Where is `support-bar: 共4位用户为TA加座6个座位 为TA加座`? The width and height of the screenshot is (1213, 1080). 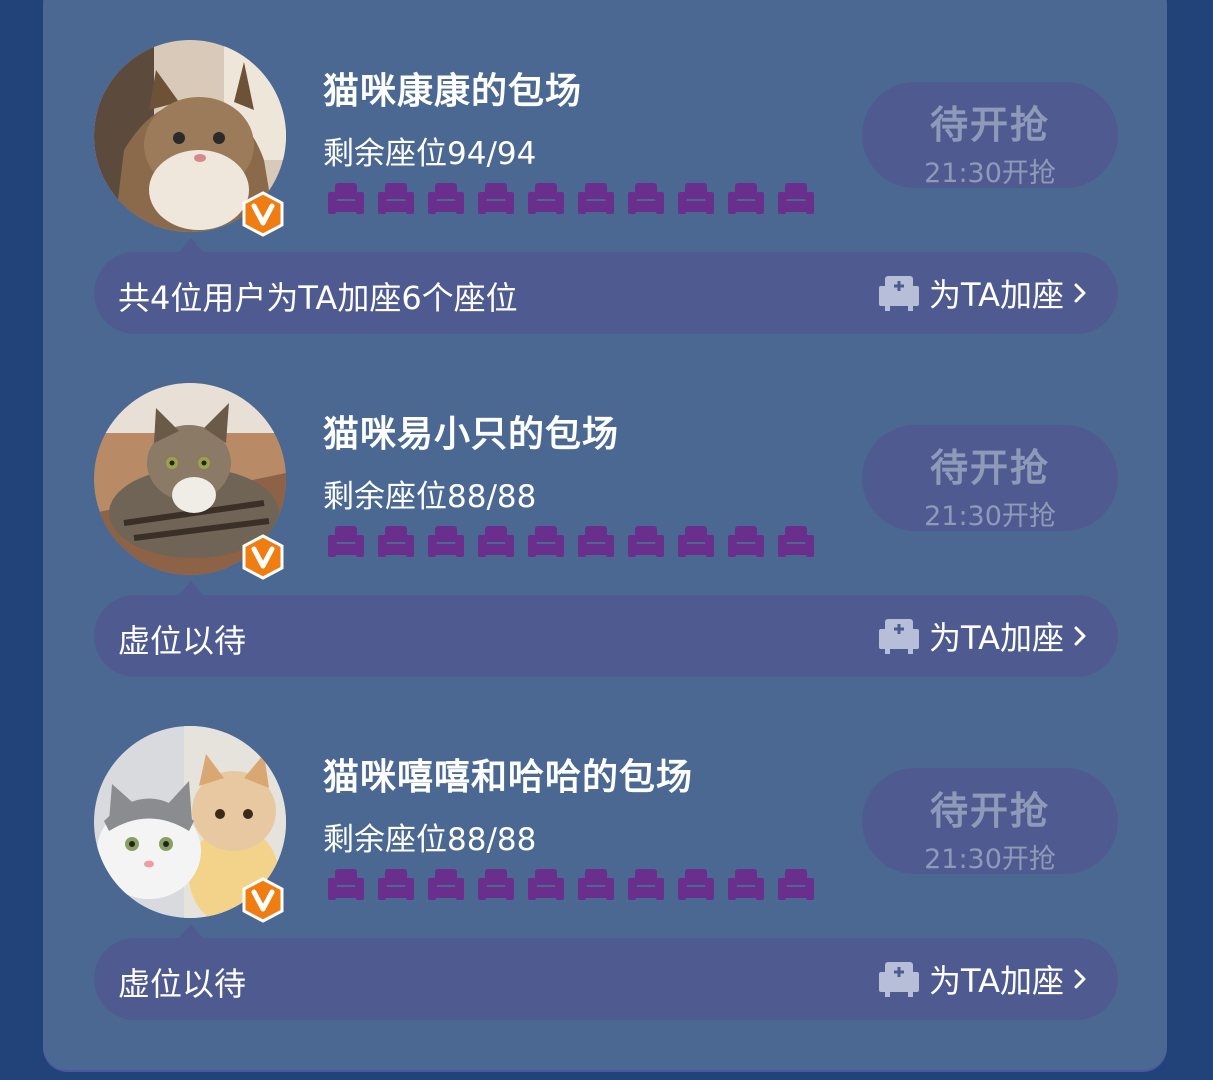 support-bar: 共4位用户为TA加座6个座位 为TA加座 is located at coordinates (606, 293).